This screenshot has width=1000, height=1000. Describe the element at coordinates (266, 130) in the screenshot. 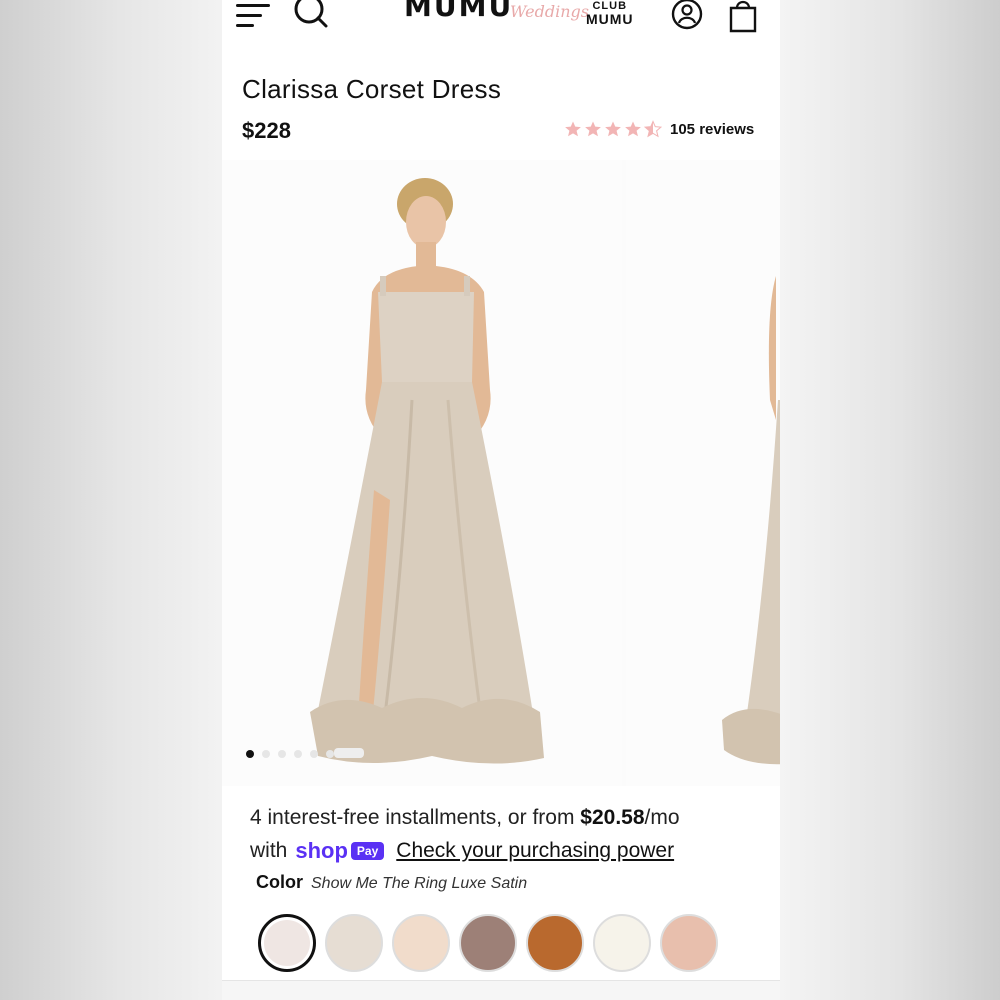

I see `product-price: $228` at that location.